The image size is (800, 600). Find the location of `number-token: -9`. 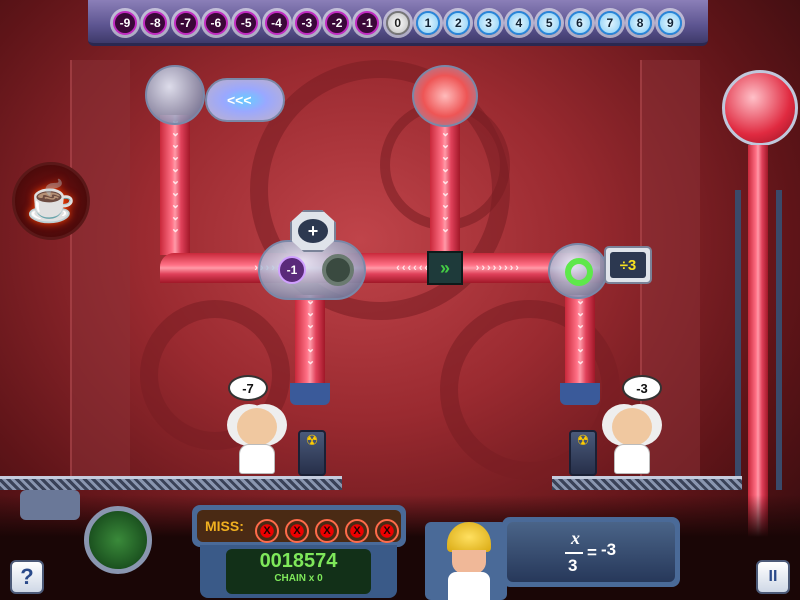

number-token: -9 is located at coordinates (125, 23).